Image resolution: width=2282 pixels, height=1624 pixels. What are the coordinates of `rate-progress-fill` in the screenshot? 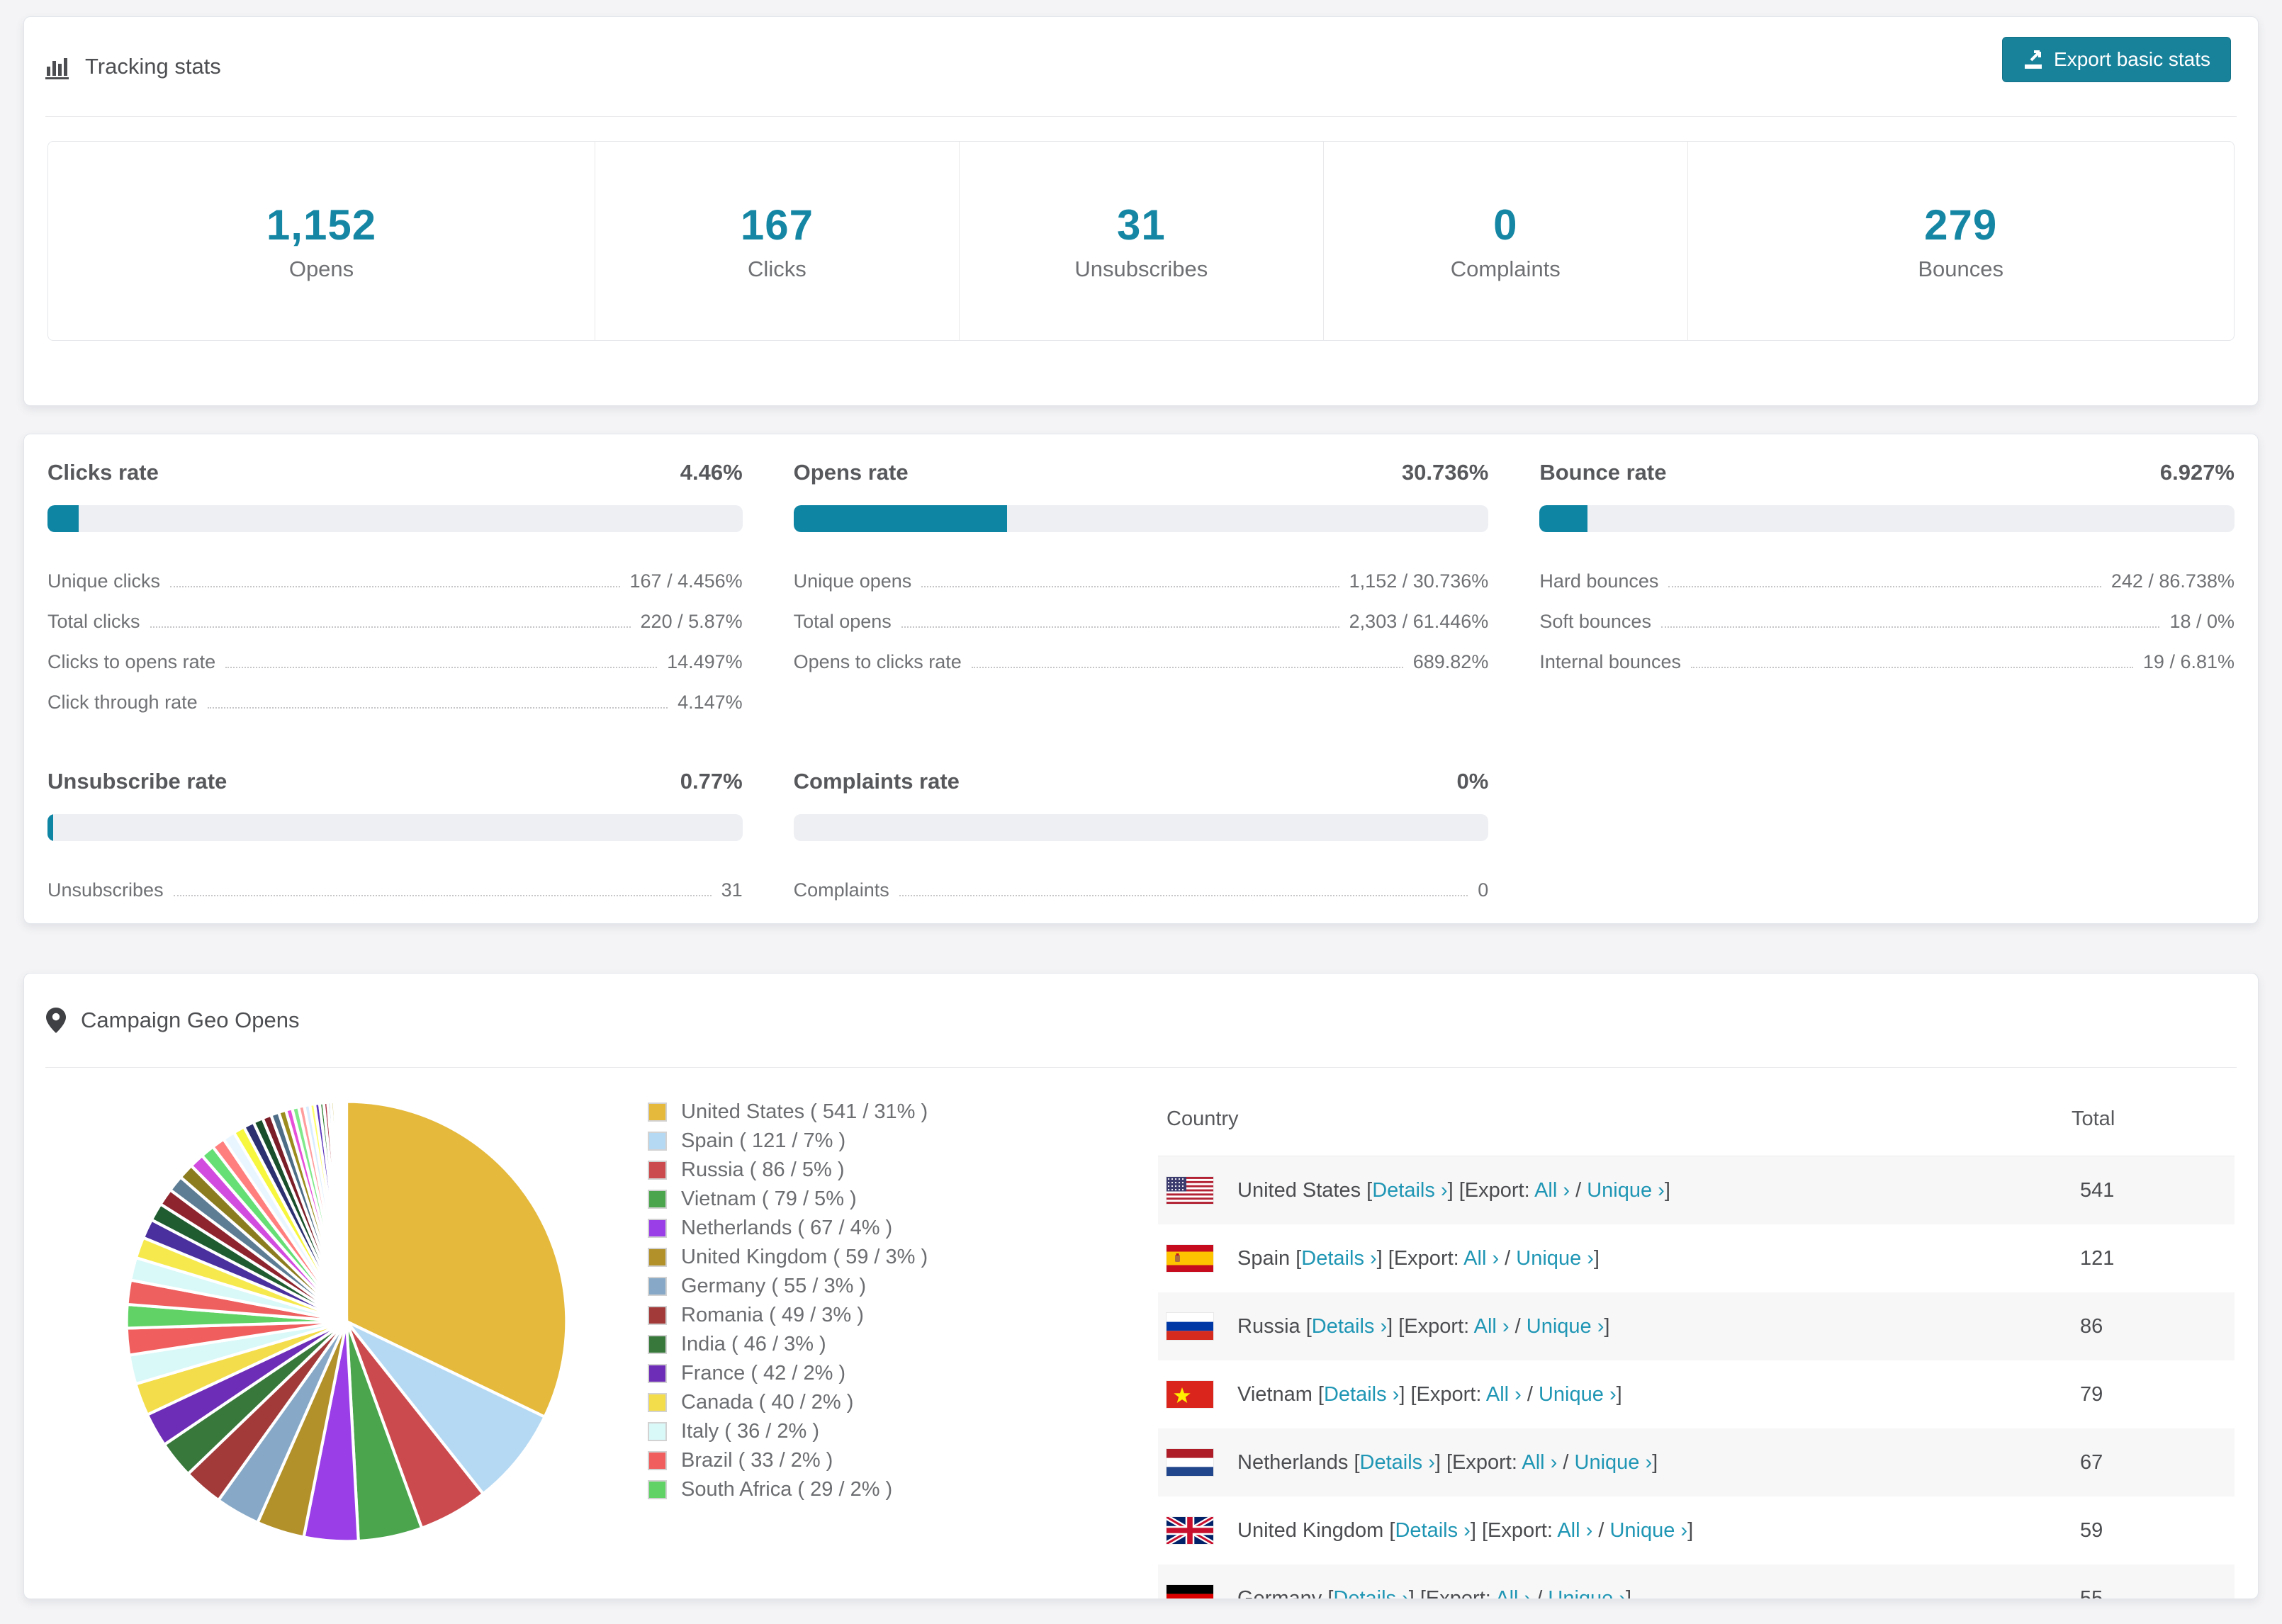 It's located at (1563, 518).